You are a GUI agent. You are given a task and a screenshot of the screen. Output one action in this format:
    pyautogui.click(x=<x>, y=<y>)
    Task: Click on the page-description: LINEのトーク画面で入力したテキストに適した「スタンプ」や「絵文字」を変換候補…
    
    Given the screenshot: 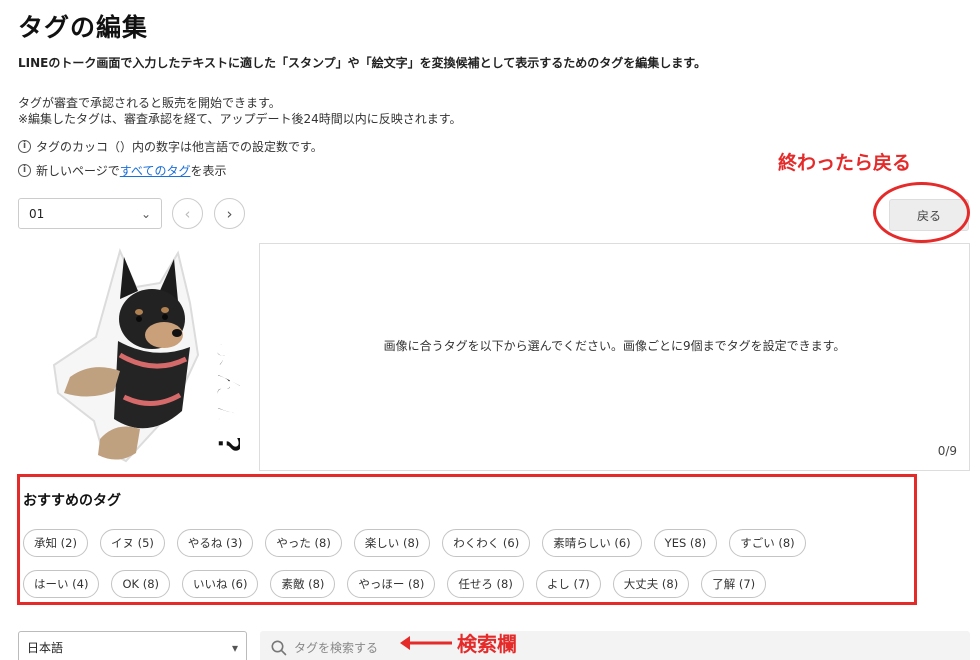 What is the action you would take?
    pyautogui.click(x=362, y=63)
    